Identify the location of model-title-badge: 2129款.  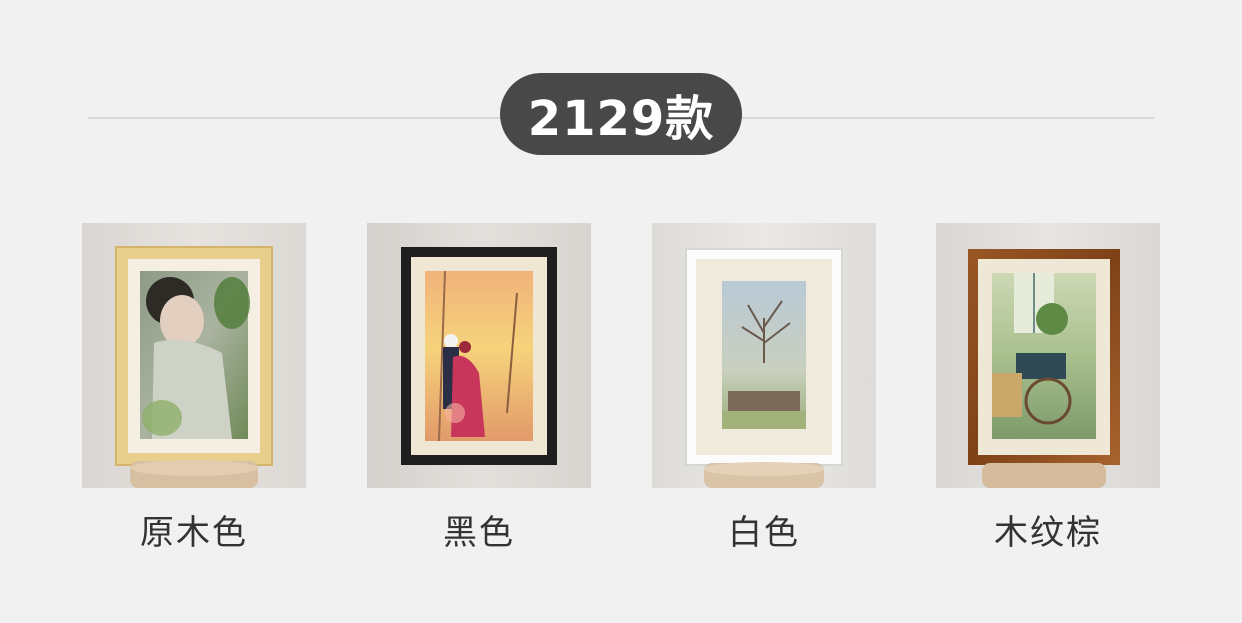
(621, 114).